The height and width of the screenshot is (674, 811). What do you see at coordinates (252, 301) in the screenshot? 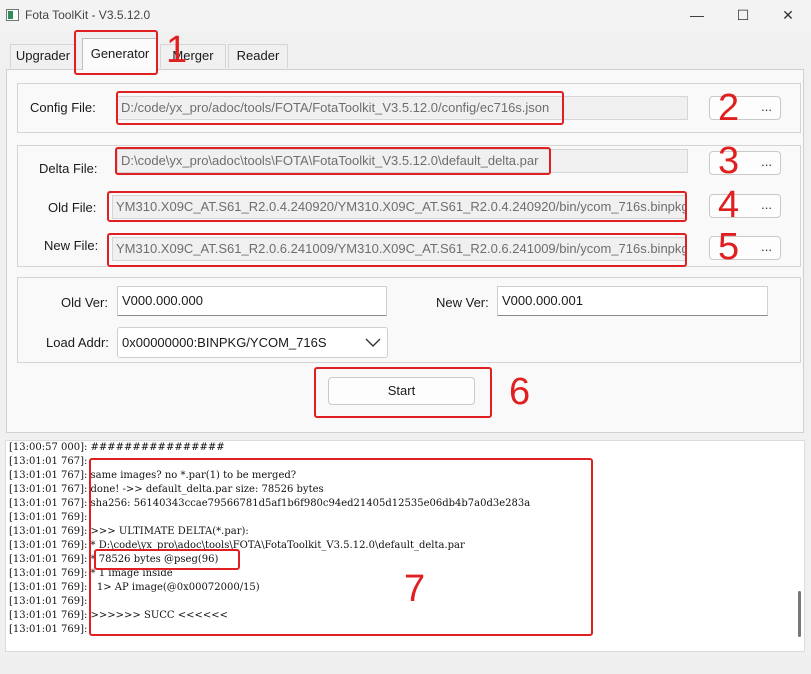
I see `old-ver-input: V000.000.000` at bounding box center [252, 301].